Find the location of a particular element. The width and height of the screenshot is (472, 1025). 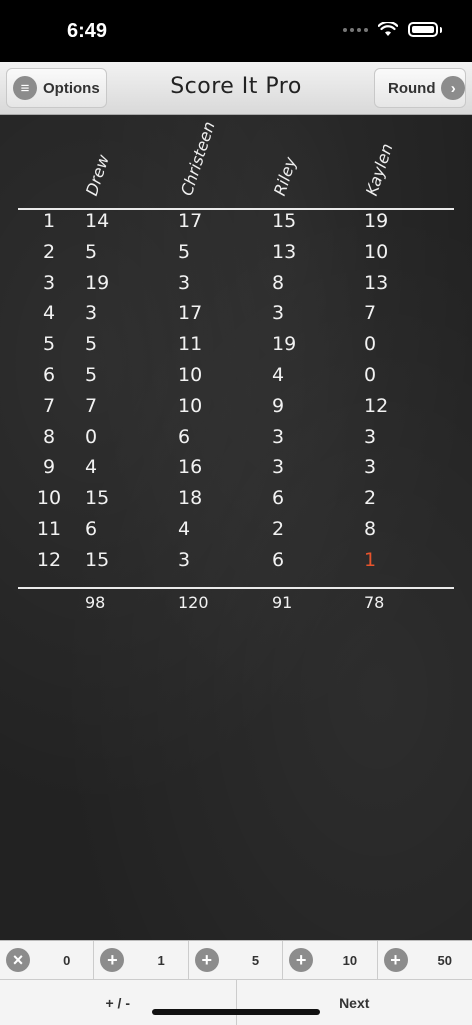

increment-button-50: +50 is located at coordinates (425, 960).